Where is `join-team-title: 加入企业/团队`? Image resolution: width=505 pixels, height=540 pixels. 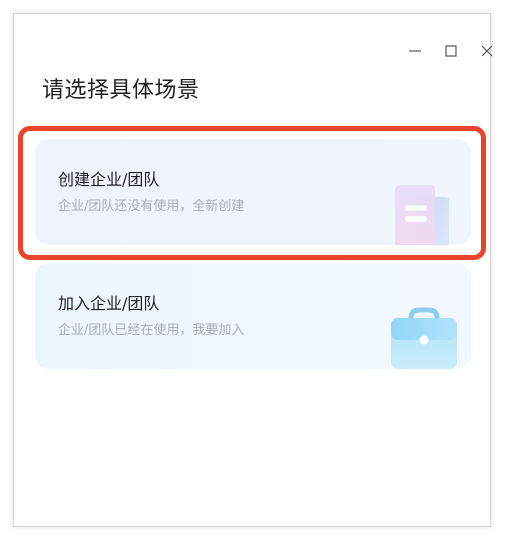 join-team-title: 加入企业/团队 is located at coordinates (109, 303).